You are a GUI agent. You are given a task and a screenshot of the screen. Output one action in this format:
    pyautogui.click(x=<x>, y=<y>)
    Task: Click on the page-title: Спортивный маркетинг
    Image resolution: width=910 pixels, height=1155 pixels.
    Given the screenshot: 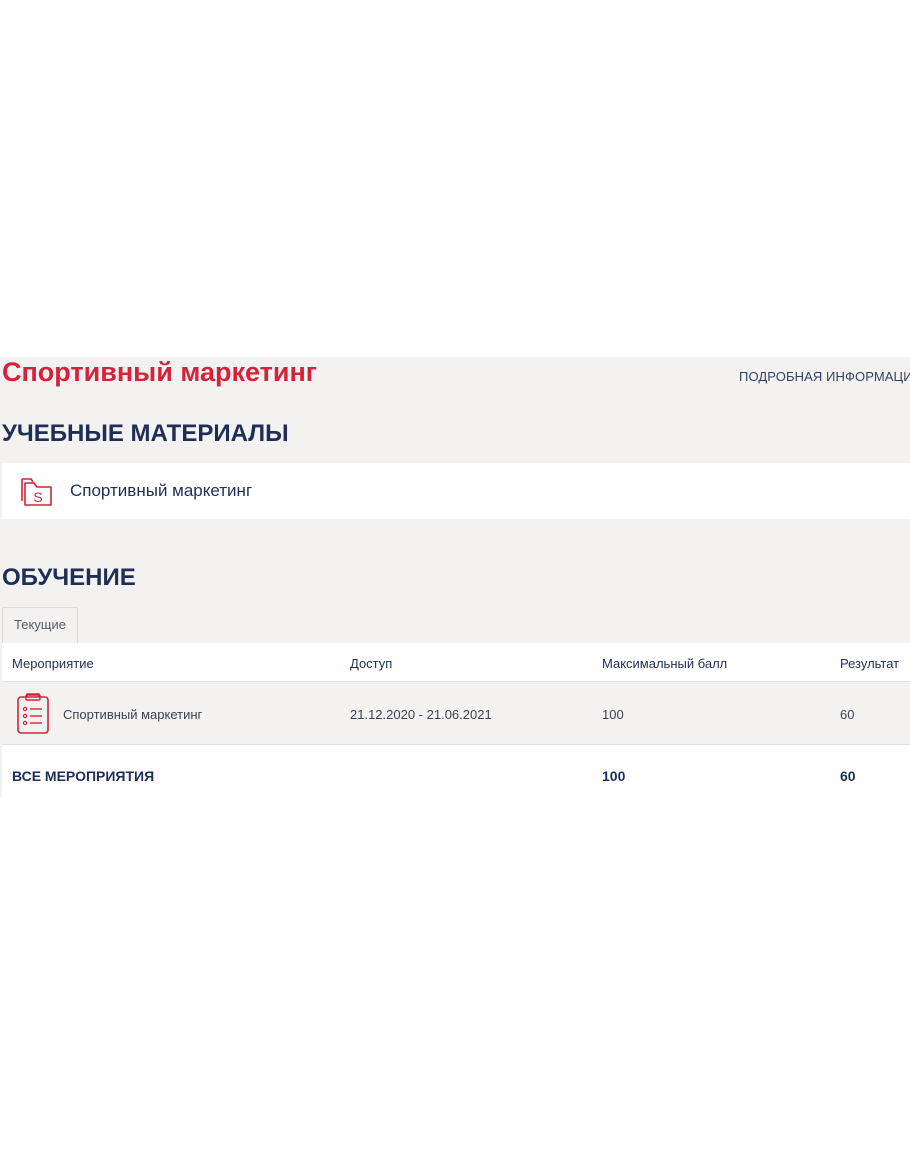 What is the action you would take?
    pyautogui.click(x=159, y=372)
    